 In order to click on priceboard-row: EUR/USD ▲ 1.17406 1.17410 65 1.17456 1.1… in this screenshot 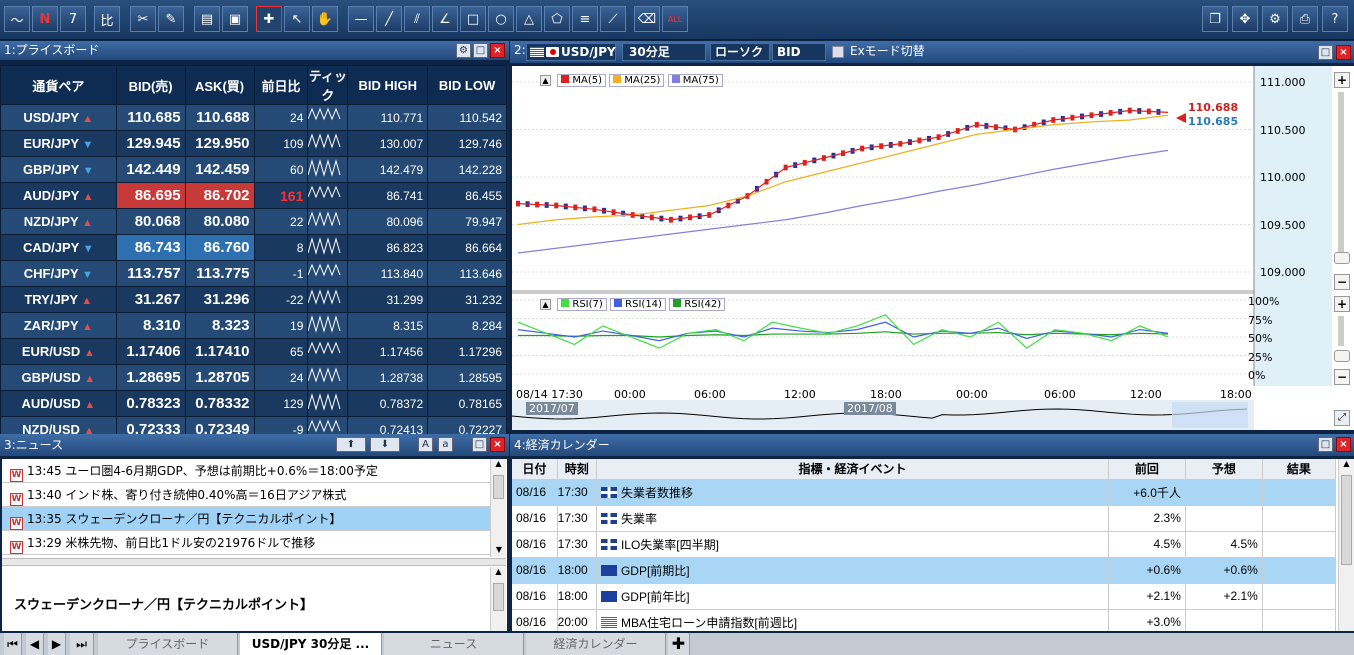, I will do `click(253, 351)`.